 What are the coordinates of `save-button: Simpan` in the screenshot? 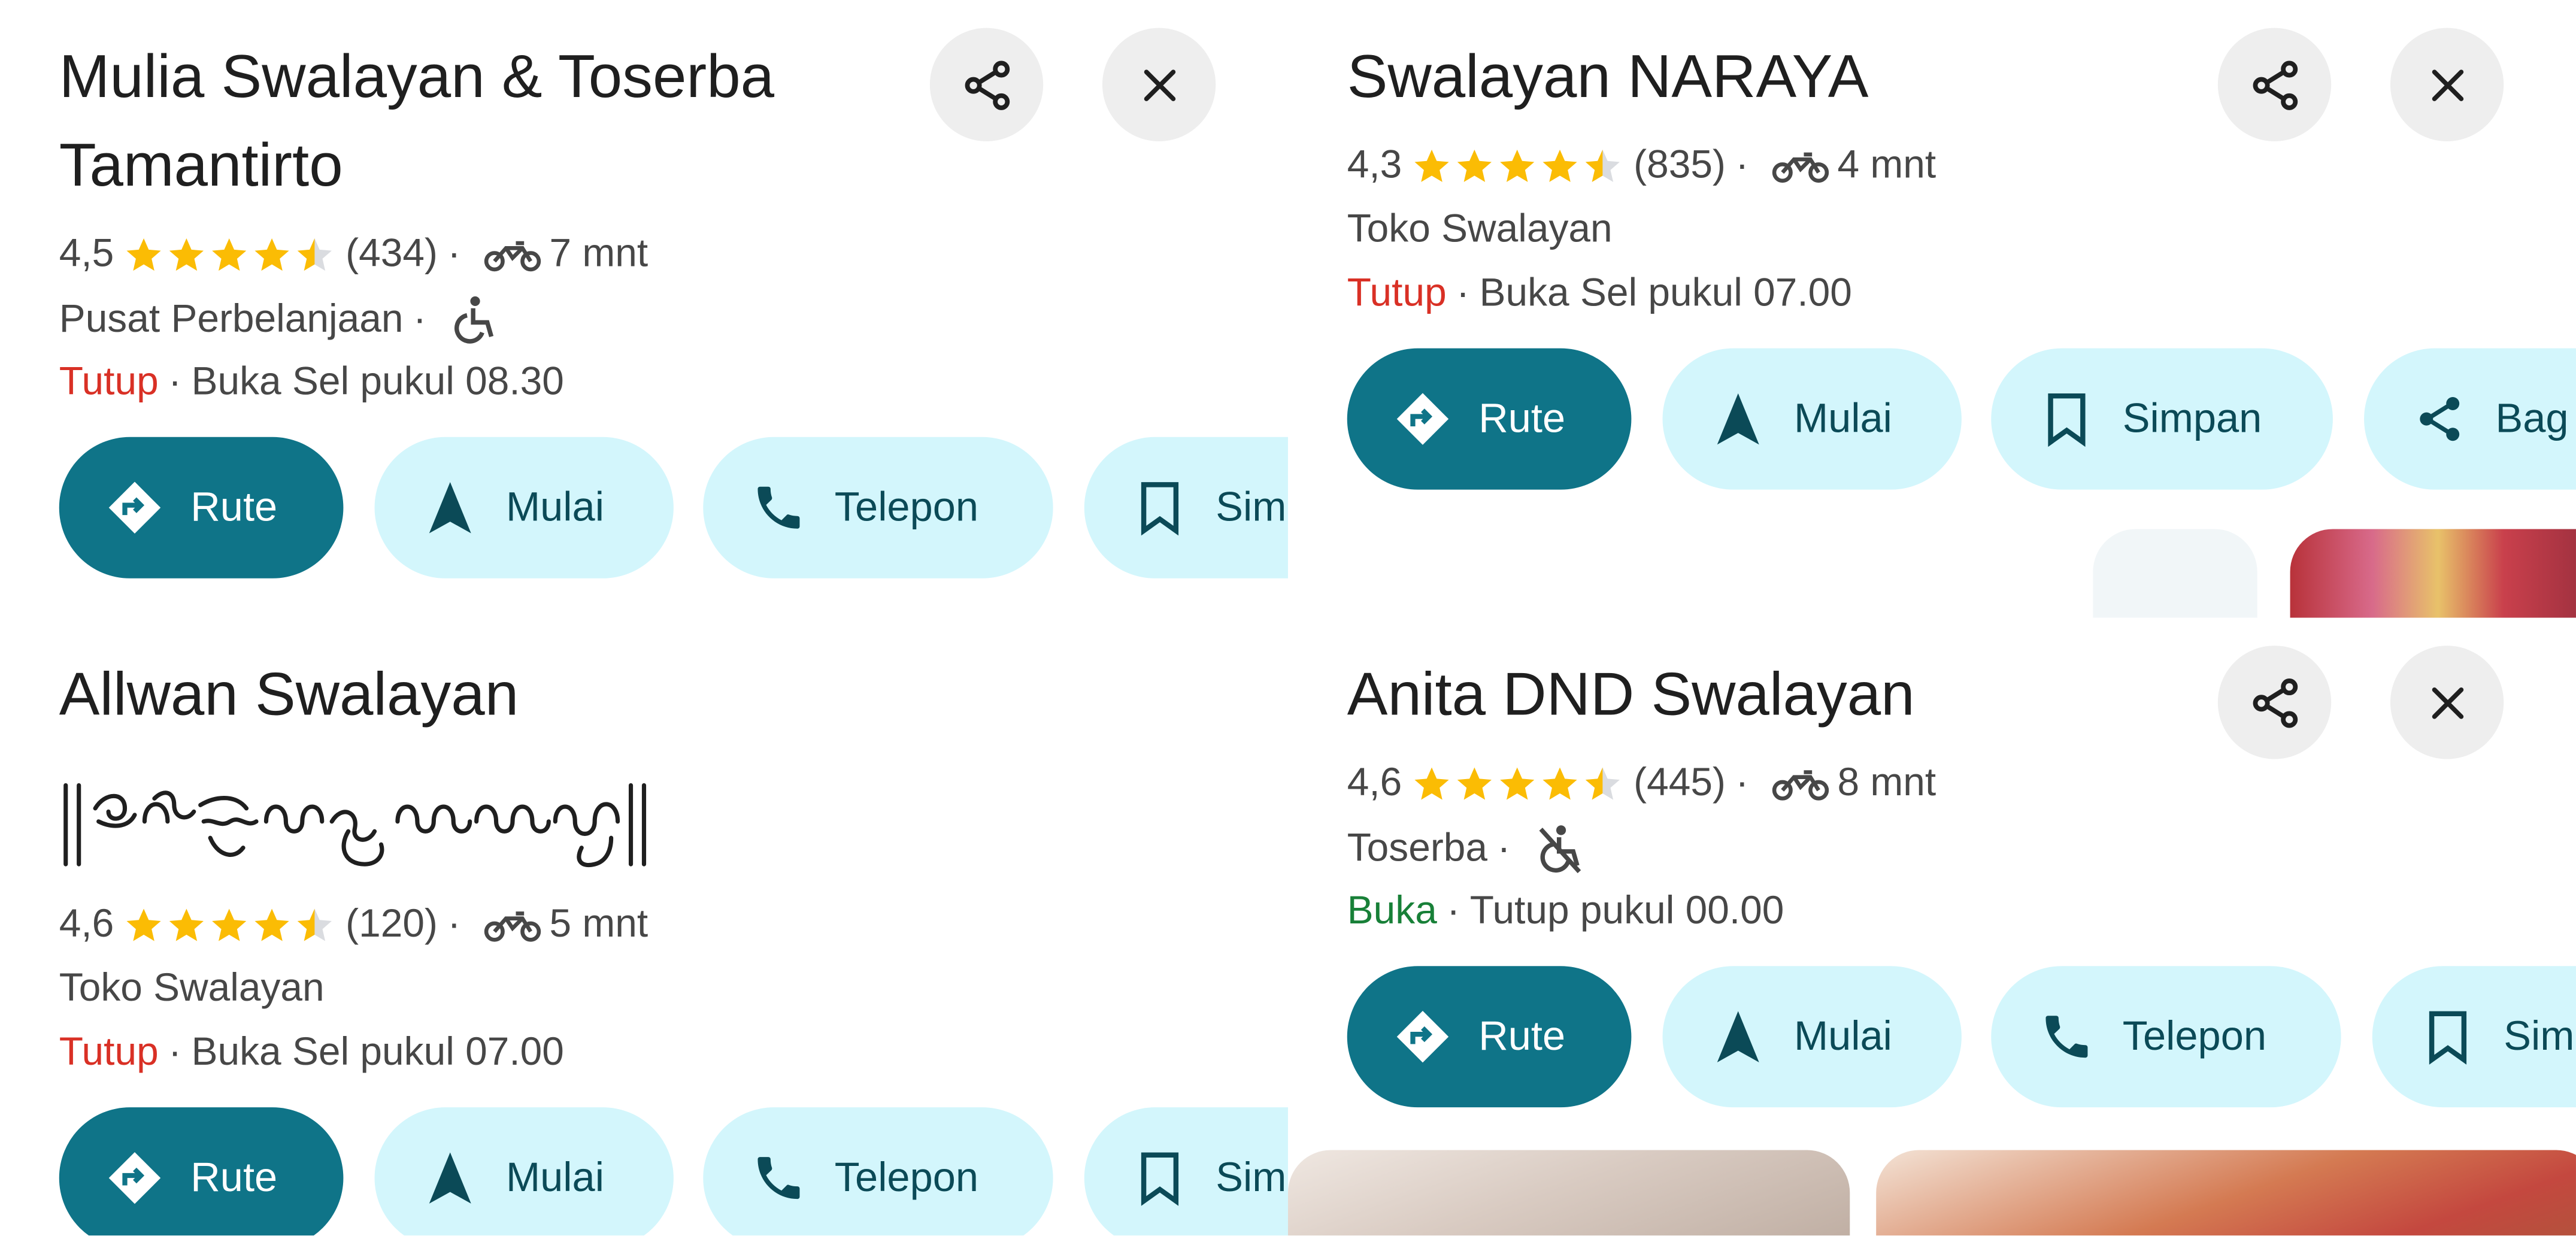 It's located at (2162, 419).